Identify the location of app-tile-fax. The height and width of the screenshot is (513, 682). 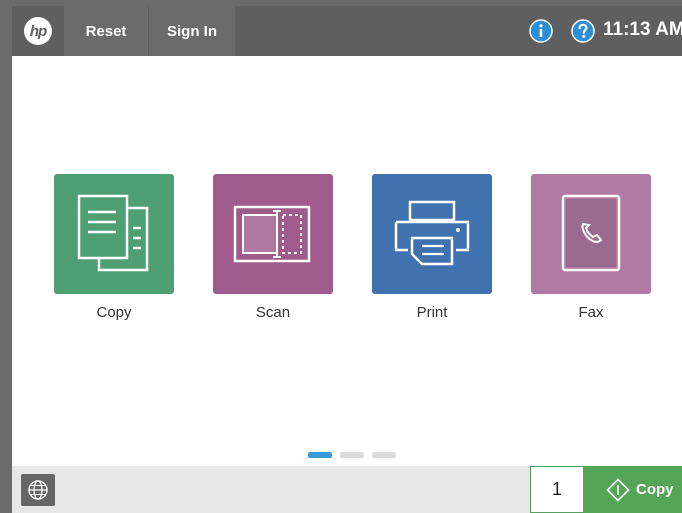
(591, 234).